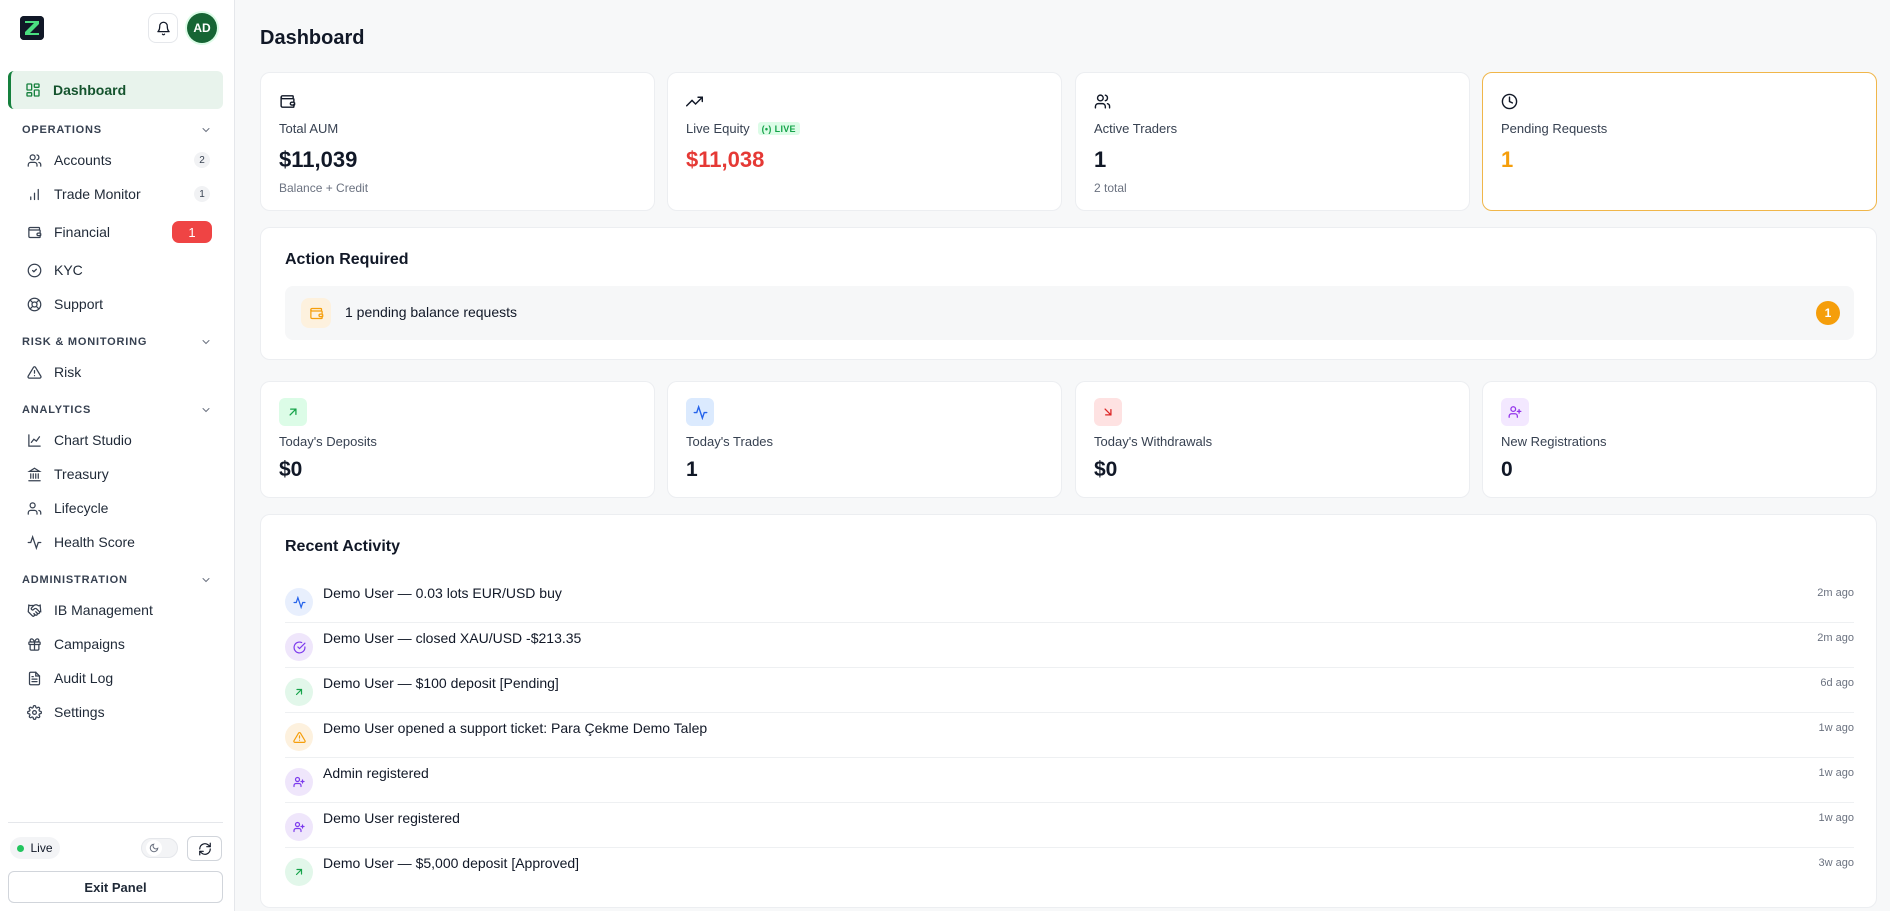 The width and height of the screenshot is (1890, 911). What do you see at coordinates (1069, 825) in the screenshot?
I see `activity-row: Demo User registered 1w ago` at bounding box center [1069, 825].